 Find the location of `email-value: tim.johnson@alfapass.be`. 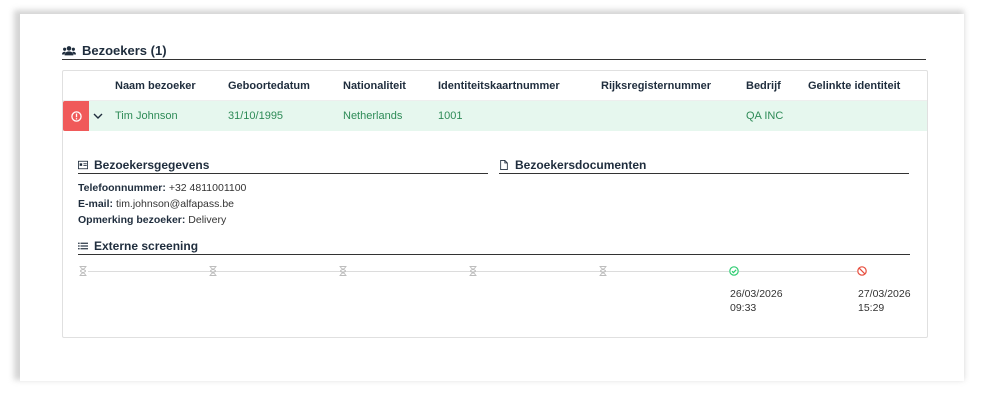

email-value: tim.johnson@alfapass.be is located at coordinates (174, 204).